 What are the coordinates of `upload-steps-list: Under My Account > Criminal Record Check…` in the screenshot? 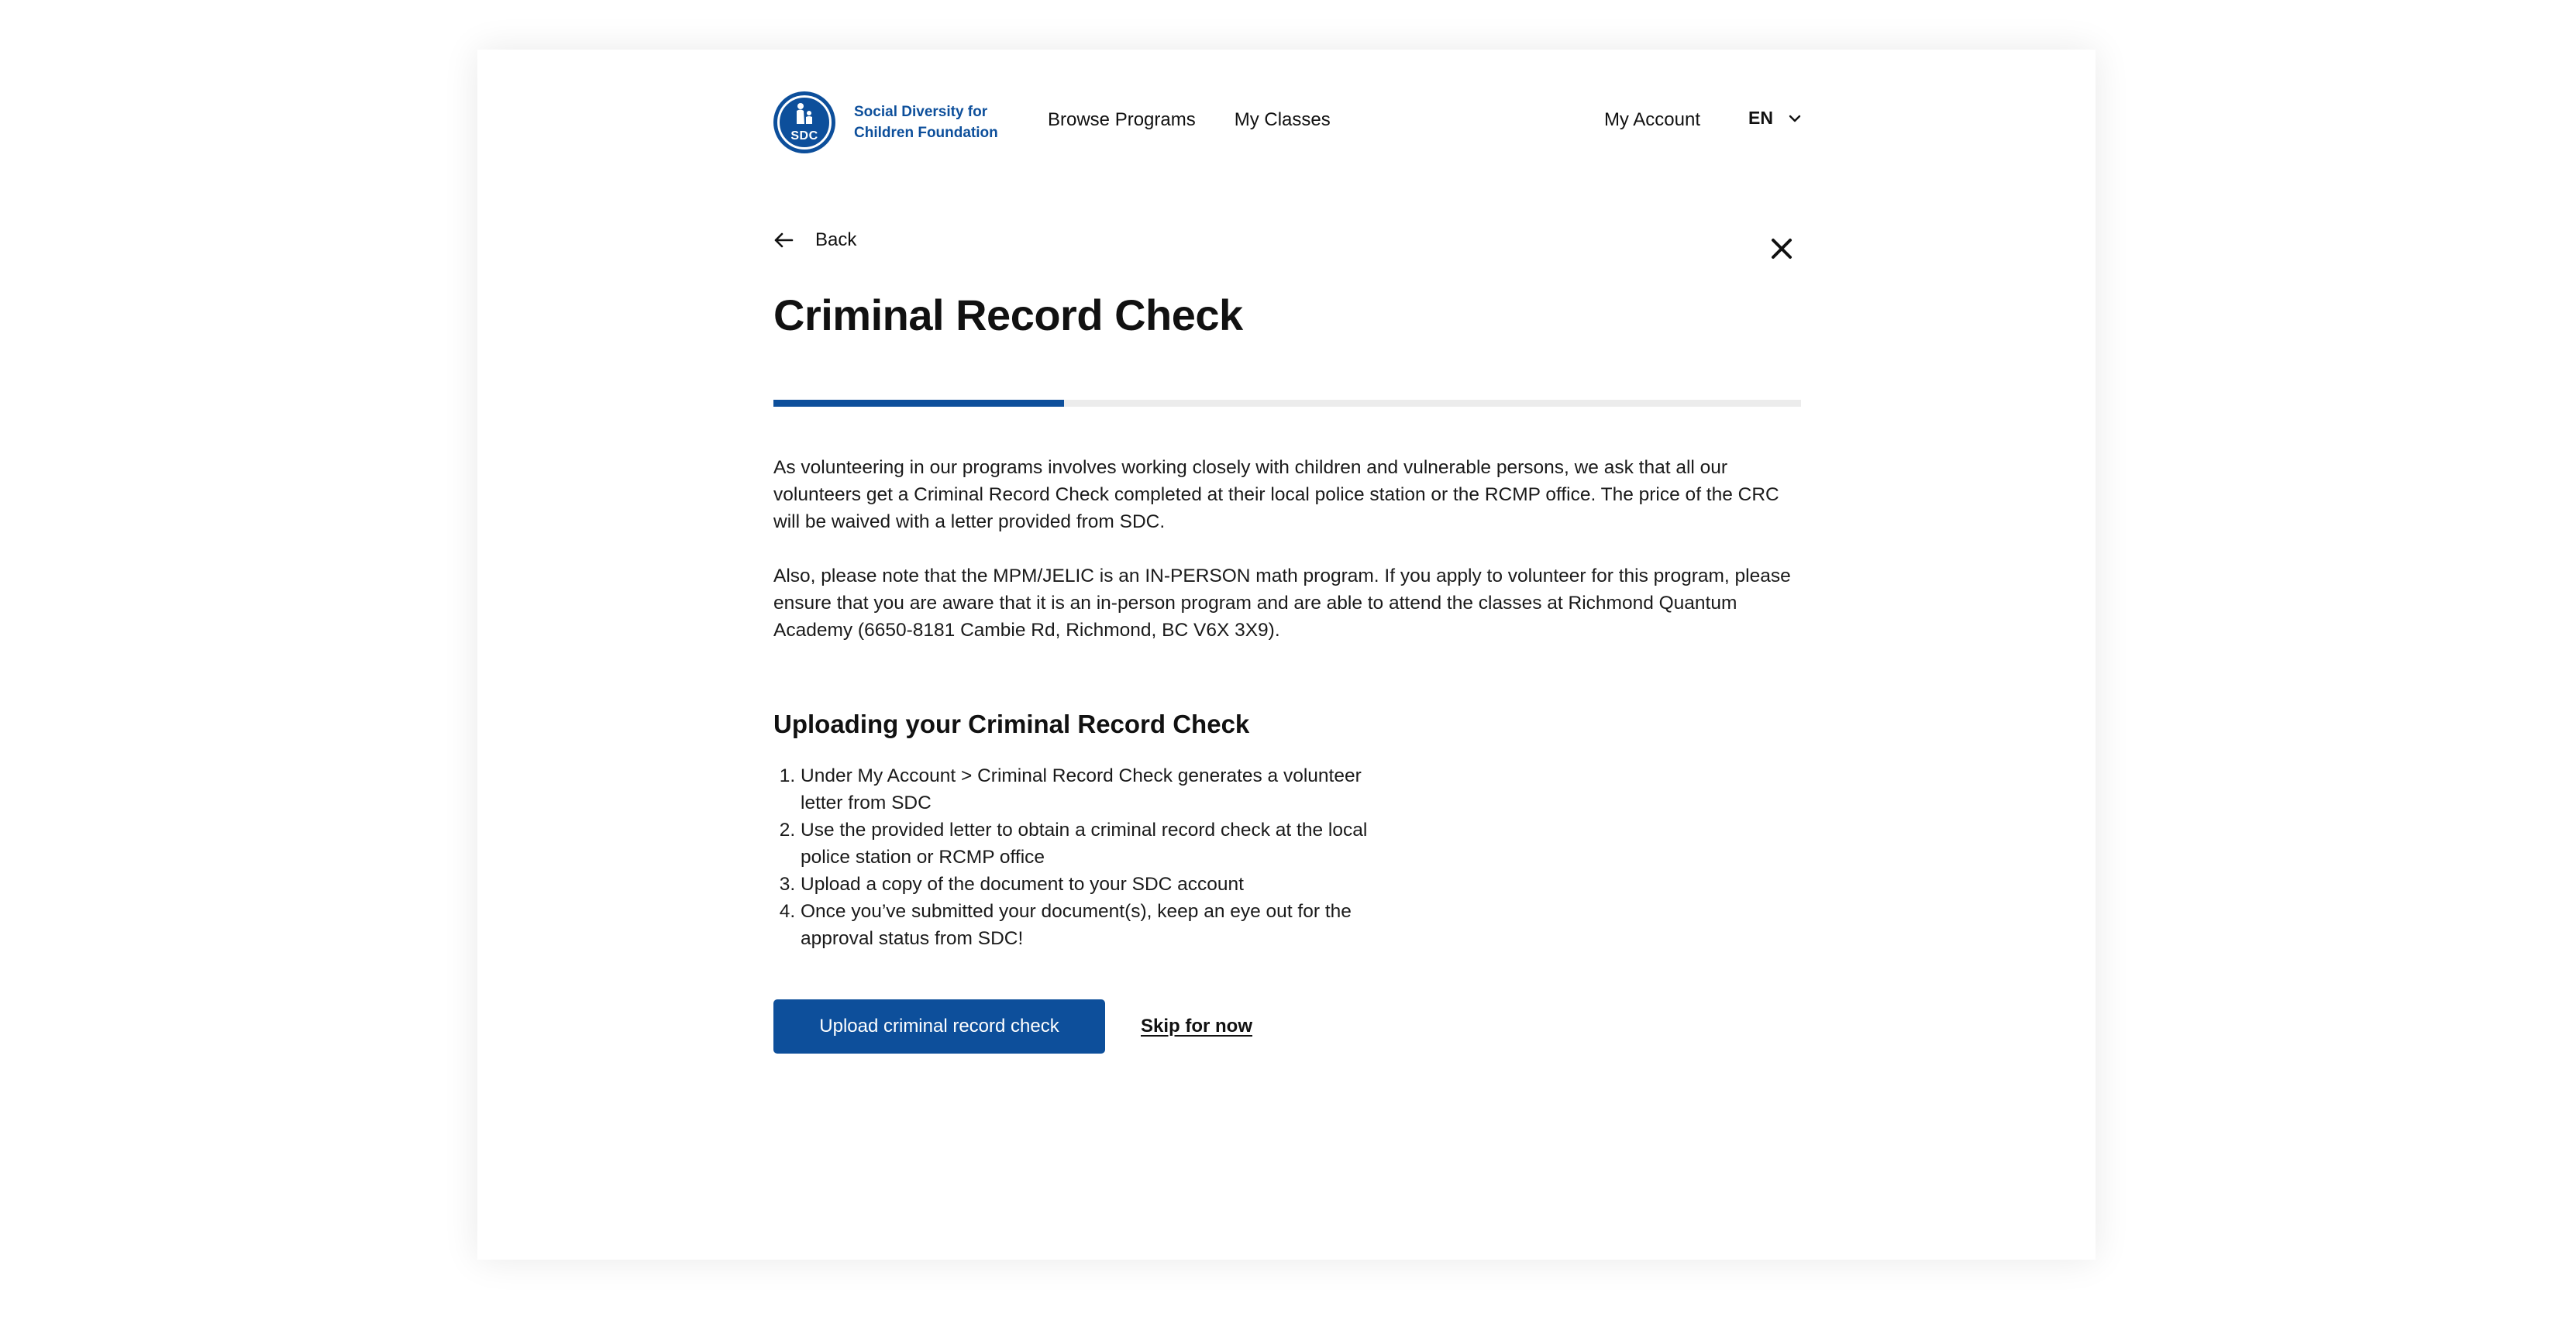 It's located at (1081, 857).